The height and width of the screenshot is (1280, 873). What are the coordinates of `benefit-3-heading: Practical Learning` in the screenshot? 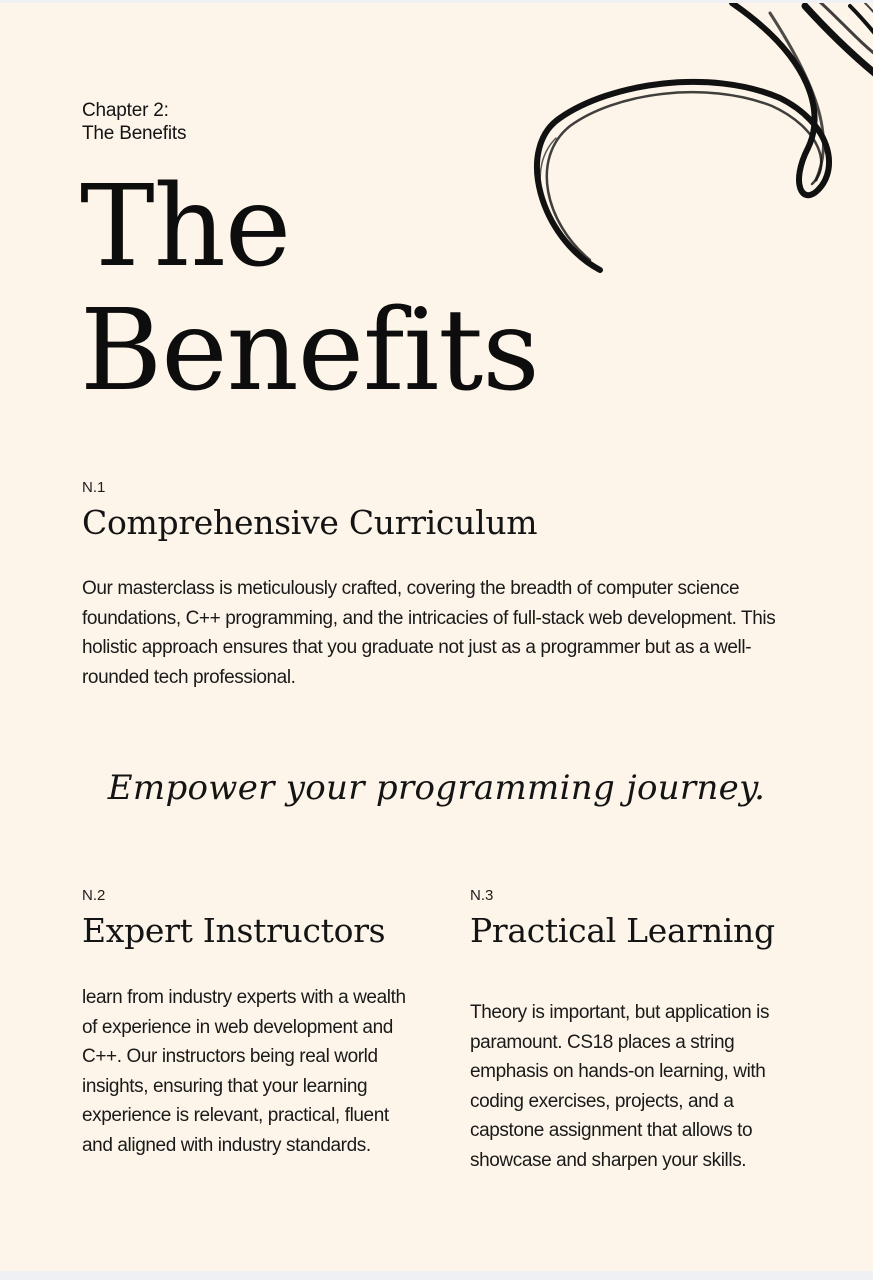 It's located at (622, 930).